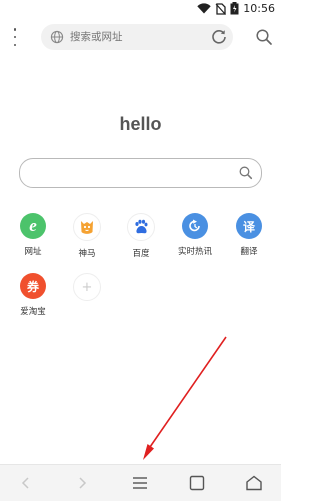 The image size is (320, 501). What do you see at coordinates (140, 173) in the screenshot?
I see `main-search-box` at bounding box center [140, 173].